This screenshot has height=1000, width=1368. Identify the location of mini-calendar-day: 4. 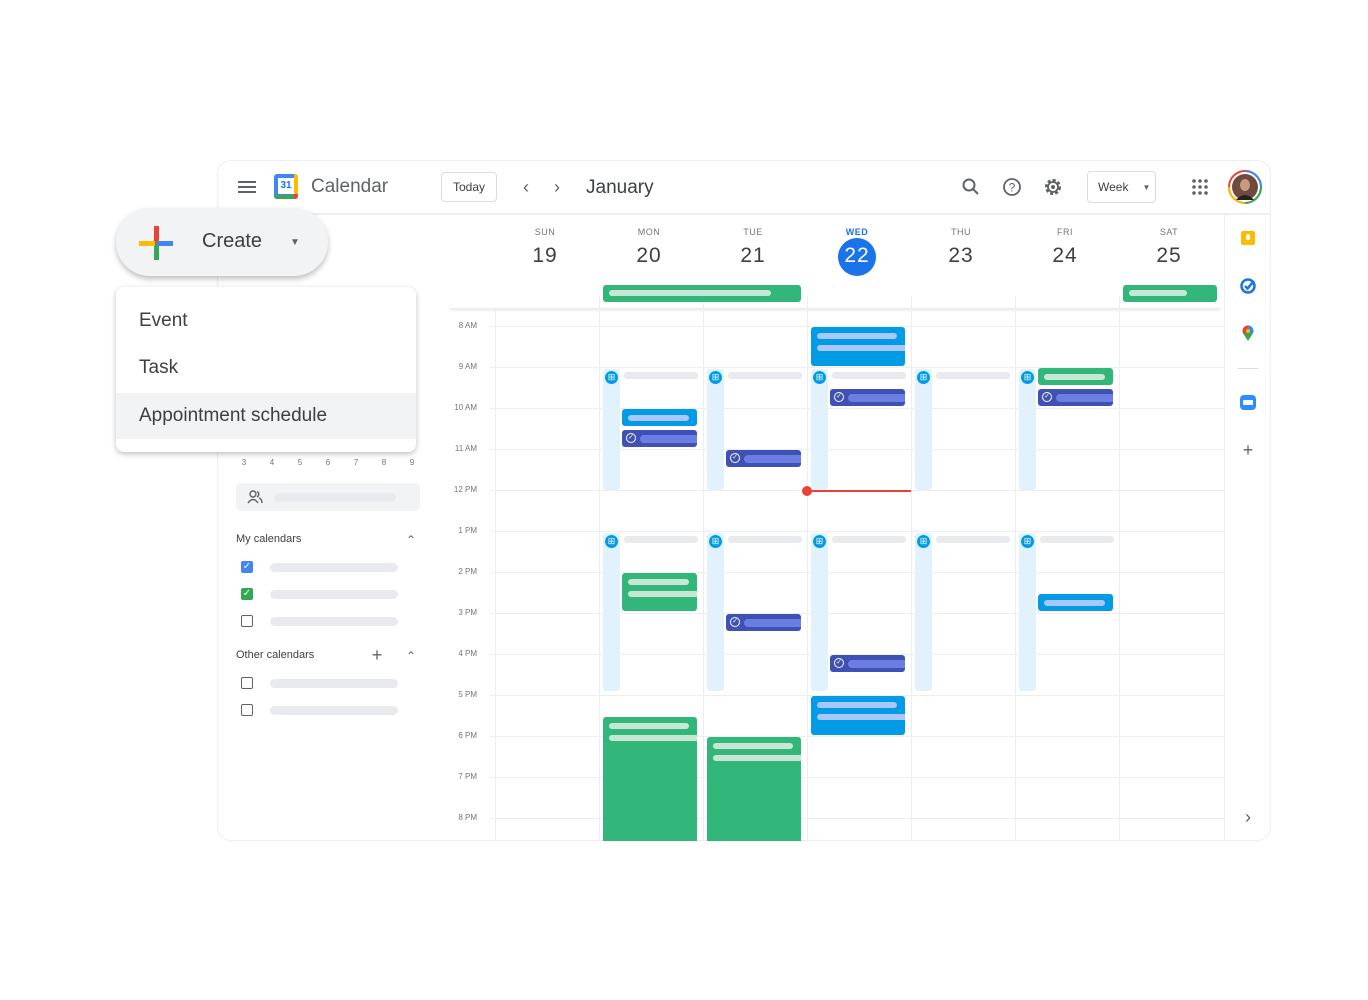
(272, 462).